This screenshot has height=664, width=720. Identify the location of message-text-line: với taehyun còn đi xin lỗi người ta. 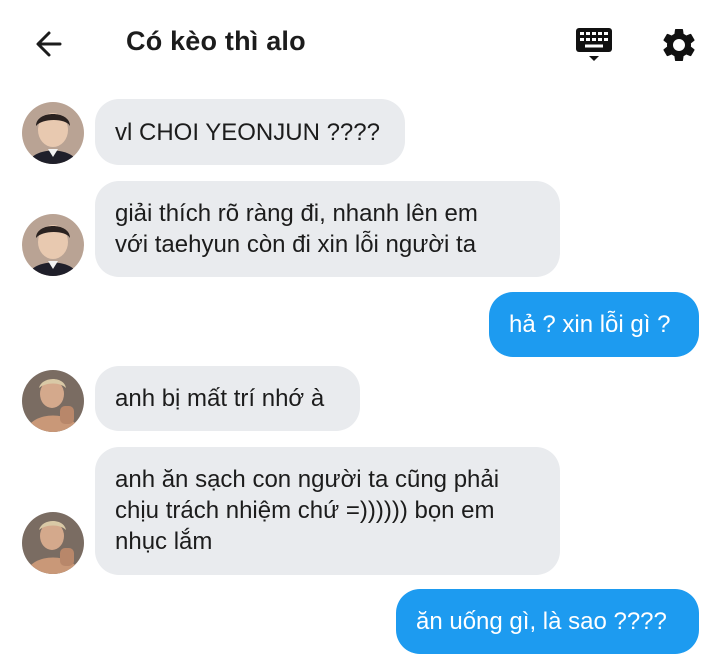
(296, 244).